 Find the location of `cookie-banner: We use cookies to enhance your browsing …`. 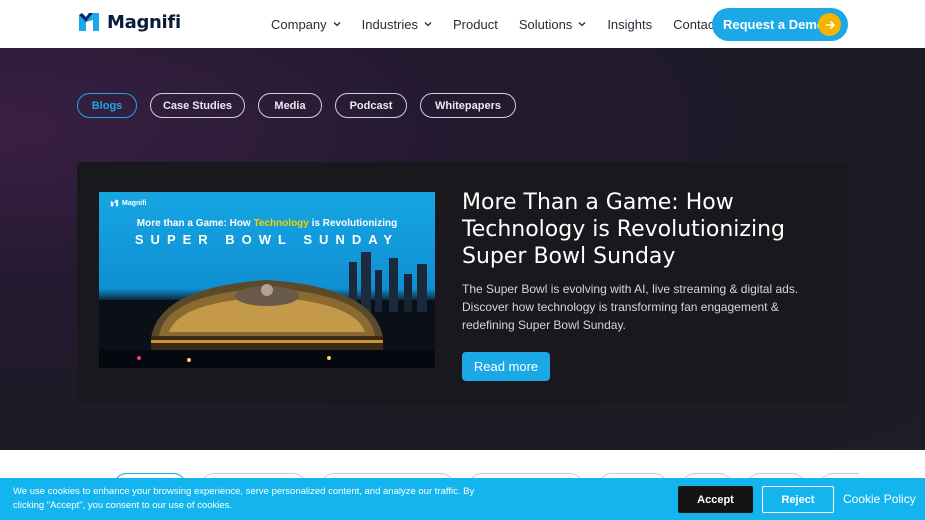

cookie-banner: We use cookies to enhance your browsing … is located at coordinates (462, 499).